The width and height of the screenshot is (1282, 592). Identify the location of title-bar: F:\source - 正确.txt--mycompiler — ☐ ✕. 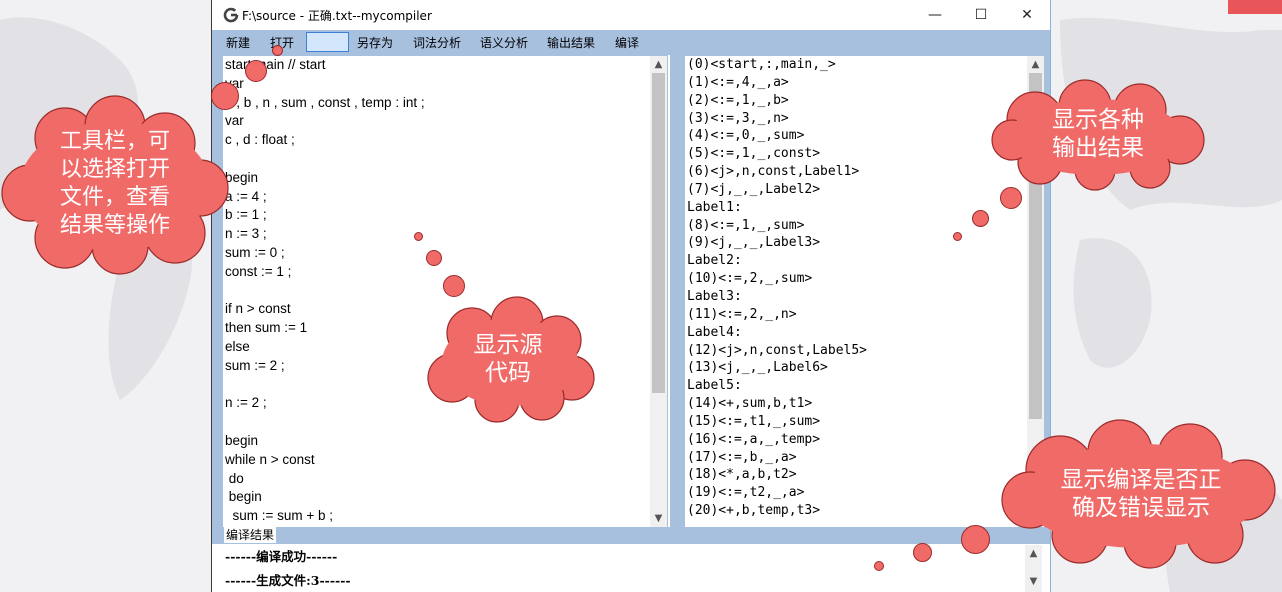
(631, 15).